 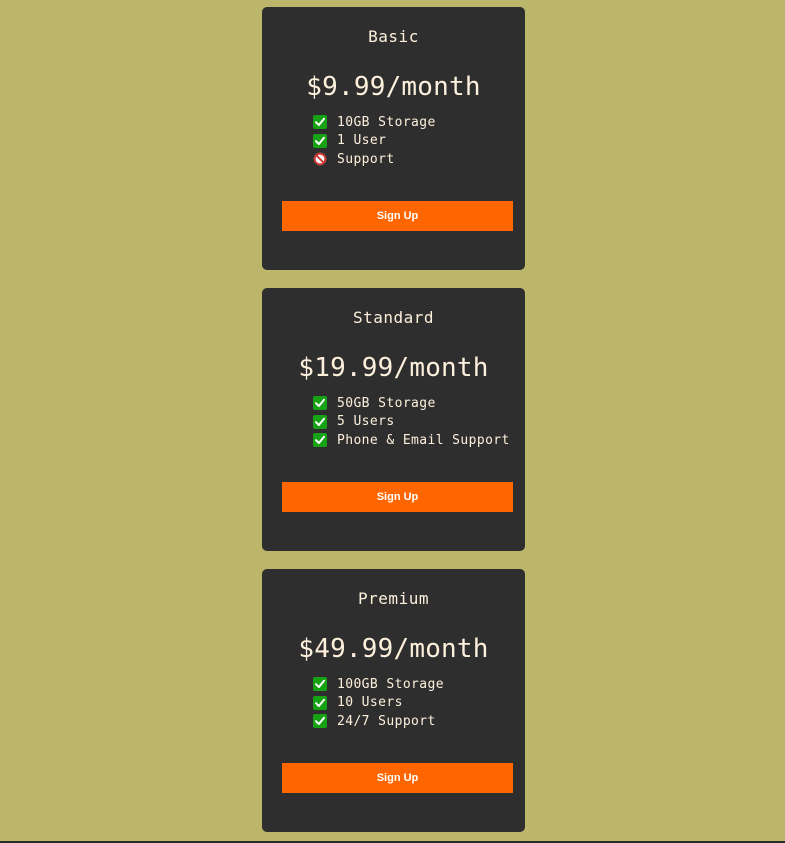 What do you see at coordinates (393, 649) in the screenshot?
I see `plan-price: $49.99/month` at bounding box center [393, 649].